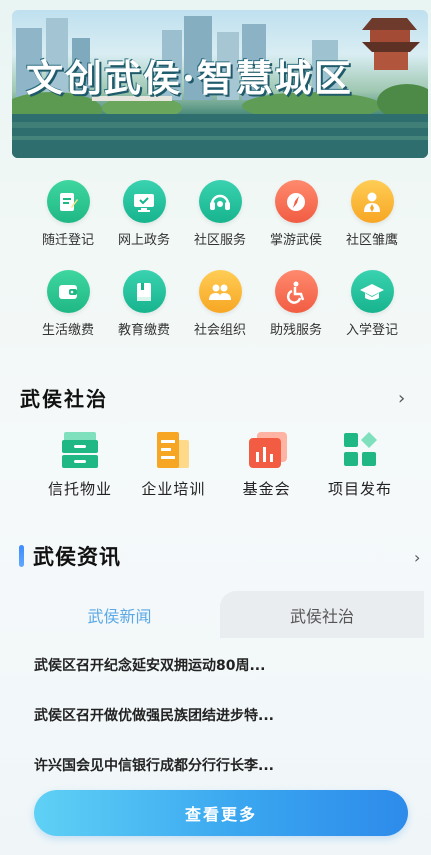 The width and height of the screenshot is (431, 855). What do you see at coordinates (322, 614) in the screenshot?
I see `tab-wuhou-governance: 武侯社治` at bounding box center [322, 614].